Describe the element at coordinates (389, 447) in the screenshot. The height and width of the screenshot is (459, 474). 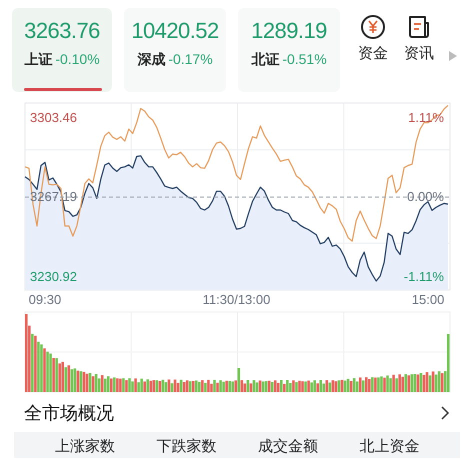
I see `stat-tab: 北上资金` at that location.